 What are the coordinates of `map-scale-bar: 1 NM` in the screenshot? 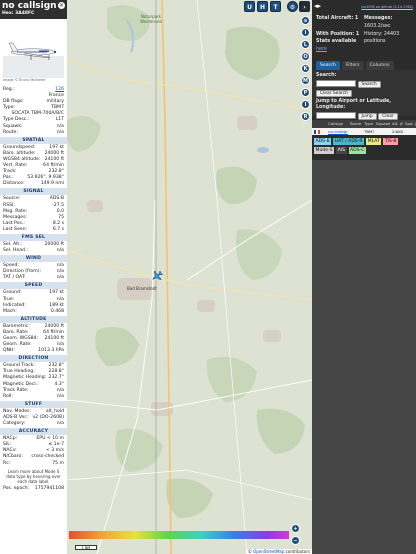 It's located at (86, 547).